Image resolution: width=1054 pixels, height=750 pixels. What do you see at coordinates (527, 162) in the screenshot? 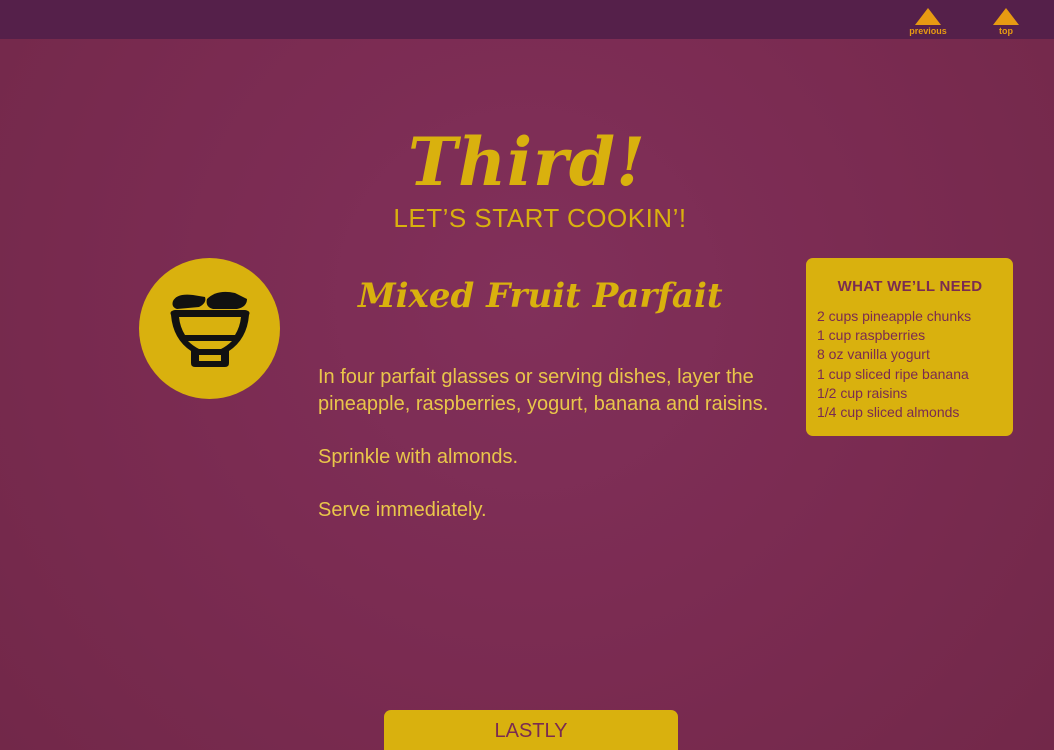
I see `page-title: Third!` at bounding box center [527, 162].